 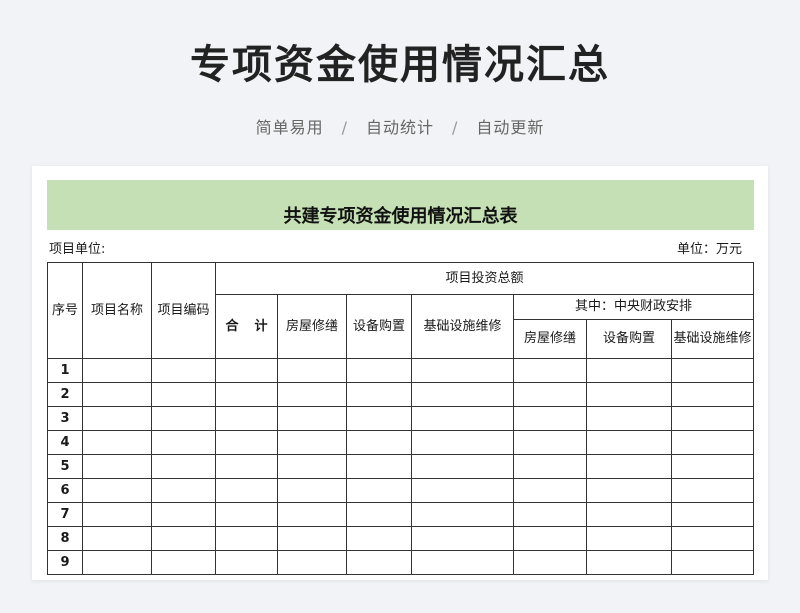 I want to click on col-header-central-equipment: 设备购置, so click(x=629, y=339).